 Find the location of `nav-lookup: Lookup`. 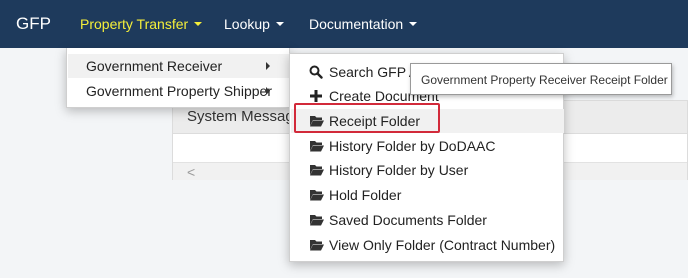

nav-lookup: Lookup is located at coordinates (254, 24).